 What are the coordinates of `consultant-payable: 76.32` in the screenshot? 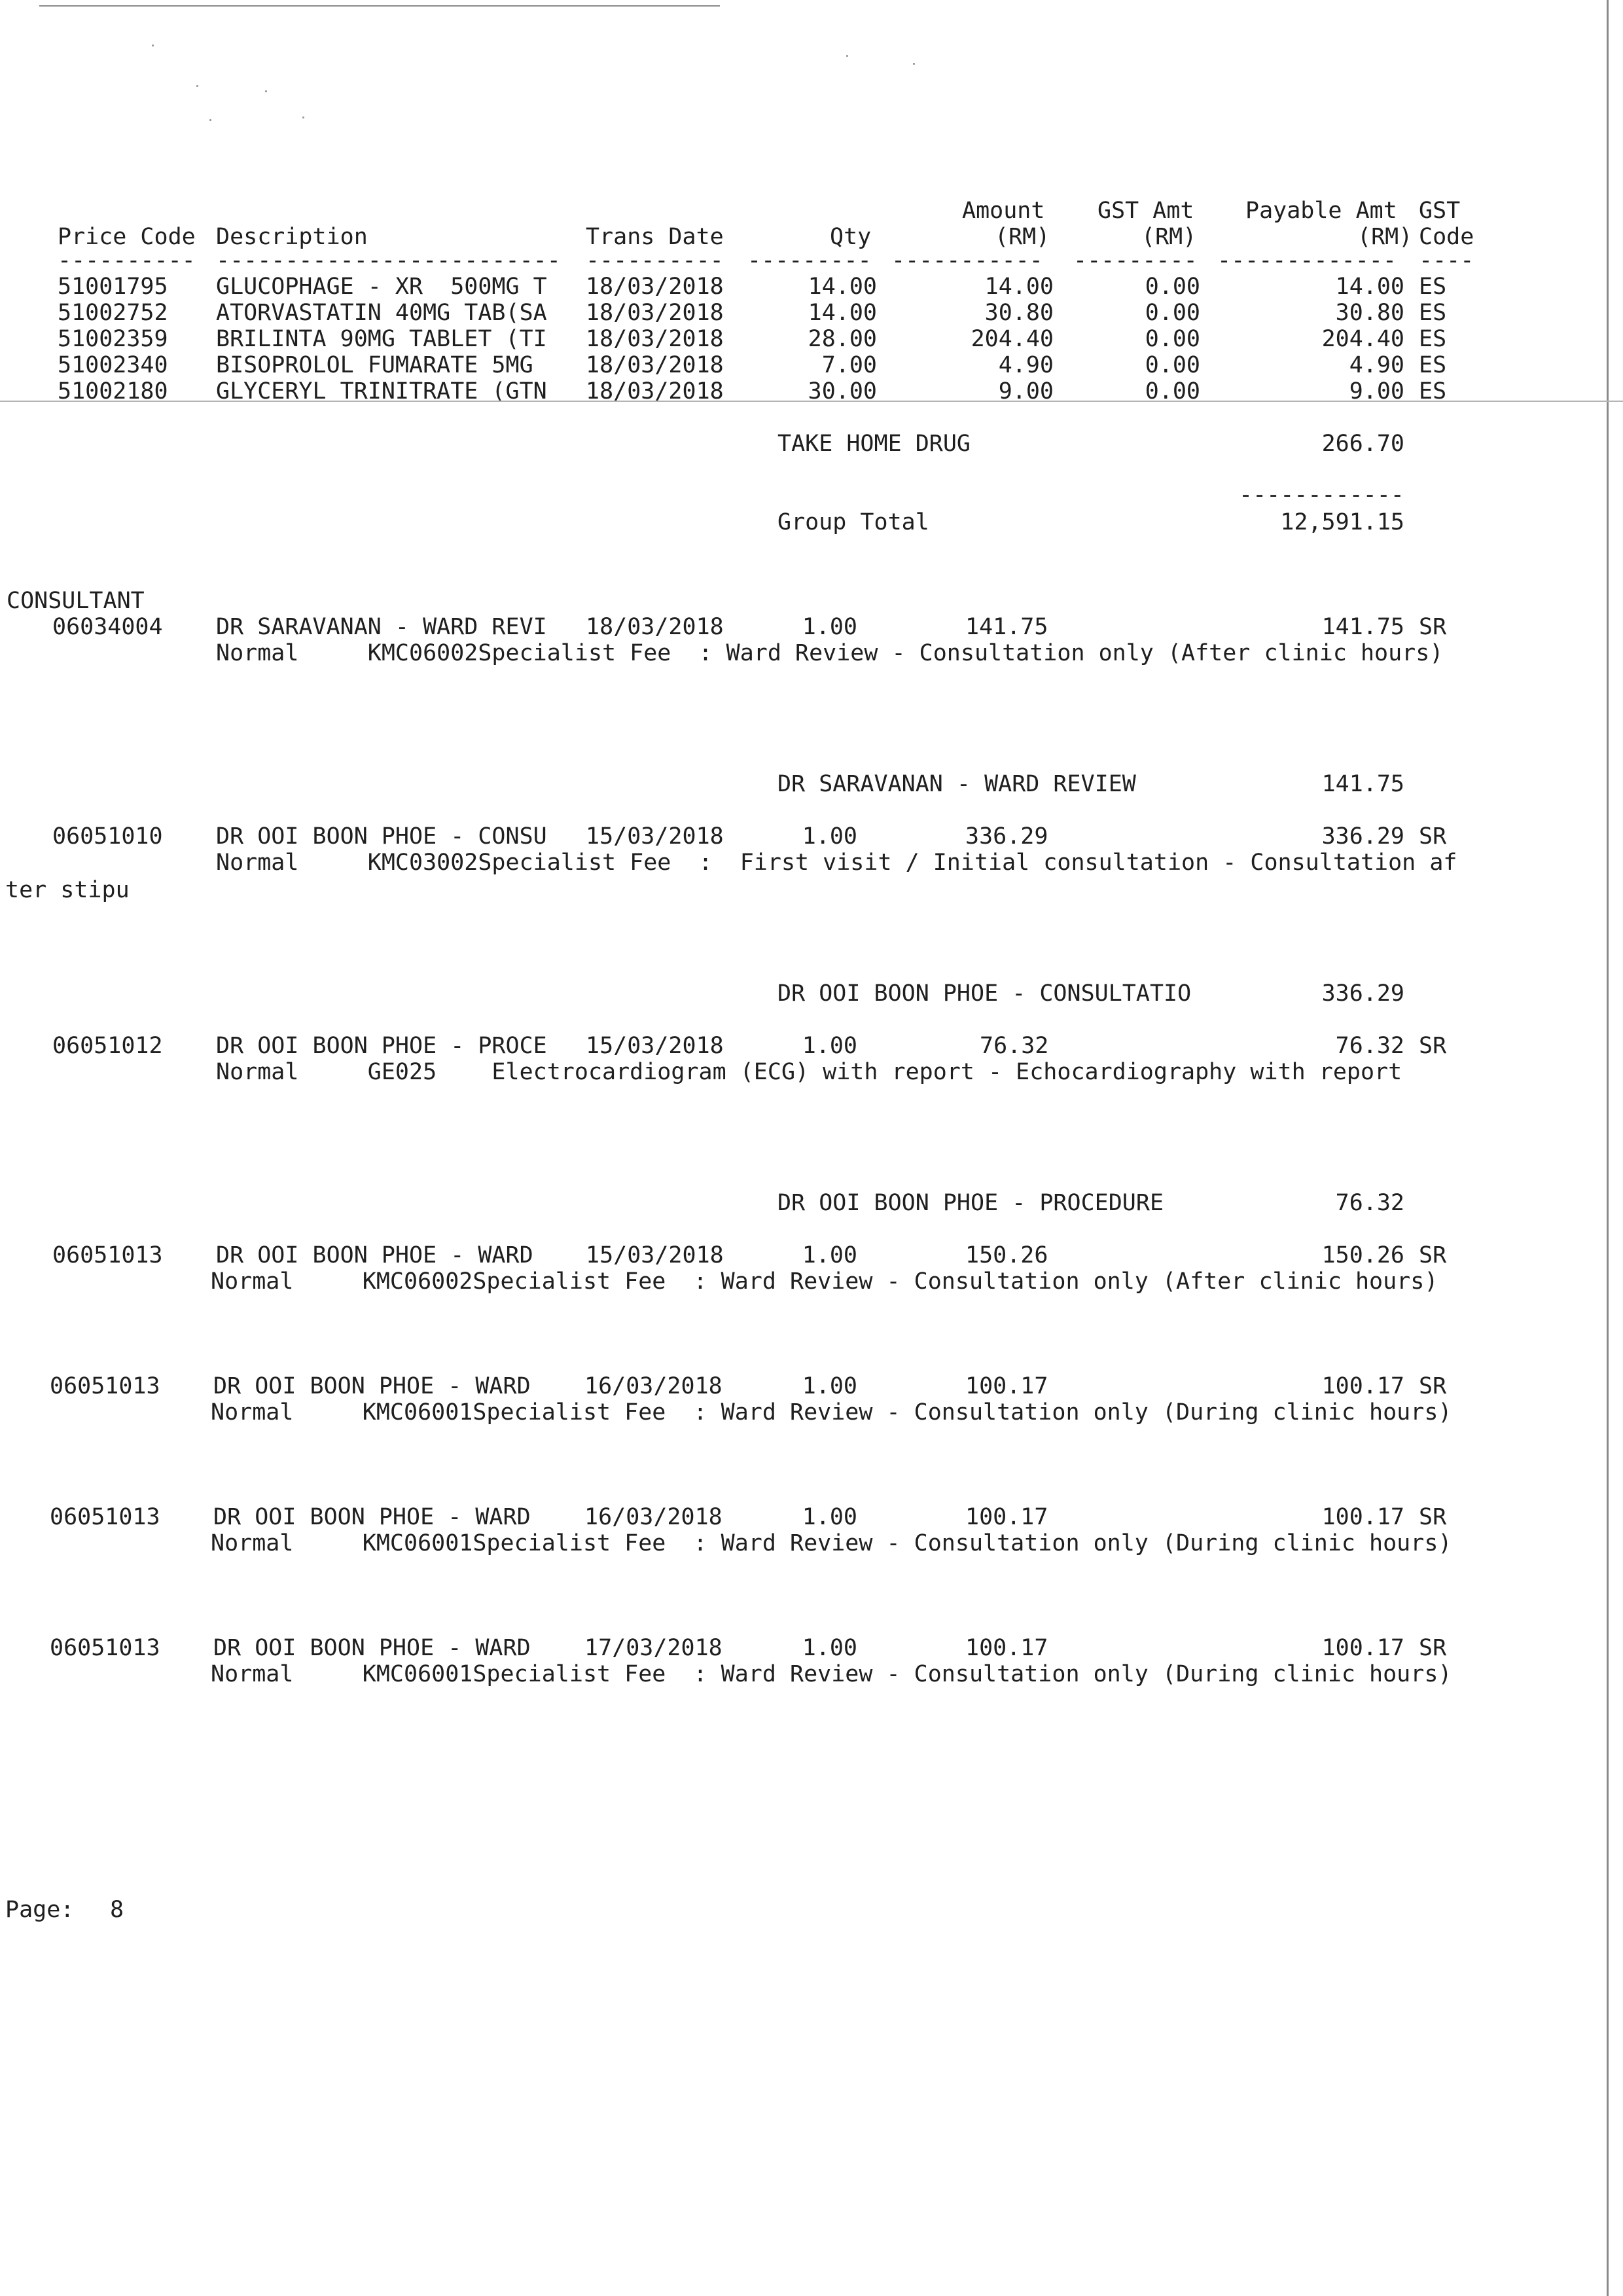 It's located at (1370, 1046).